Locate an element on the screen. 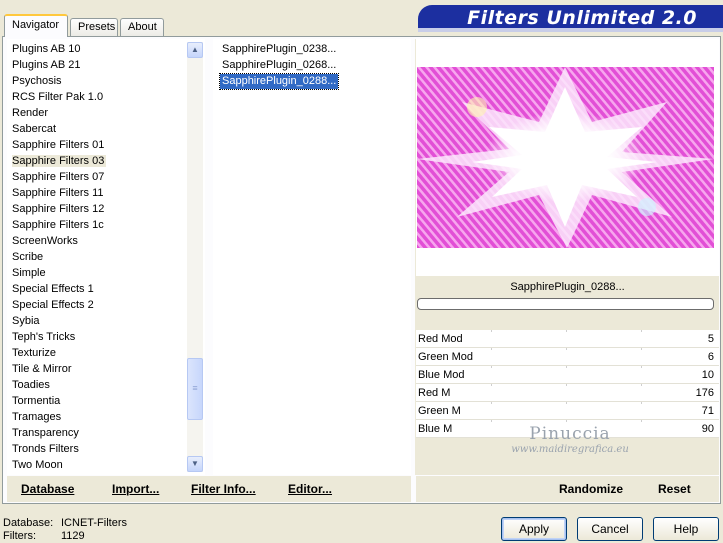 The height and width of the screenshot is (543, 723). category-item-label: Tronds Filters is located at coordinates (45, 449).